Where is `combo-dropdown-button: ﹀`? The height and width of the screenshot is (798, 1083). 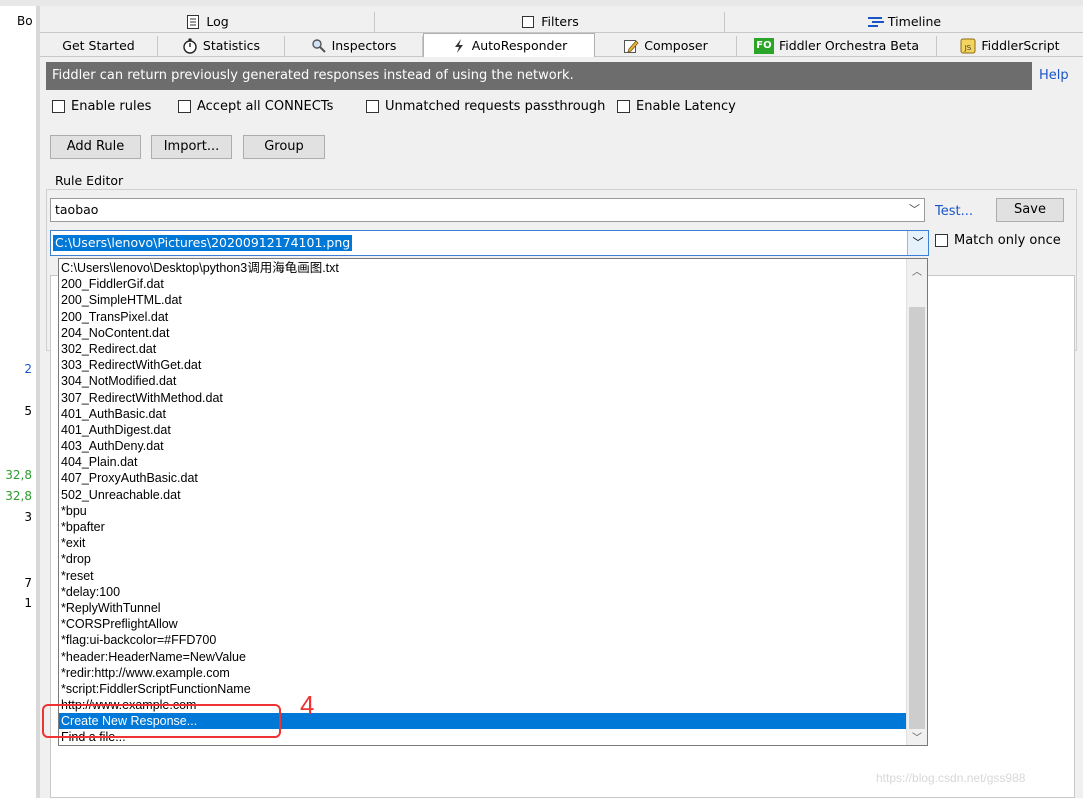 combo-dropdown-button: ﹀ is located at coordinates (917, 243).